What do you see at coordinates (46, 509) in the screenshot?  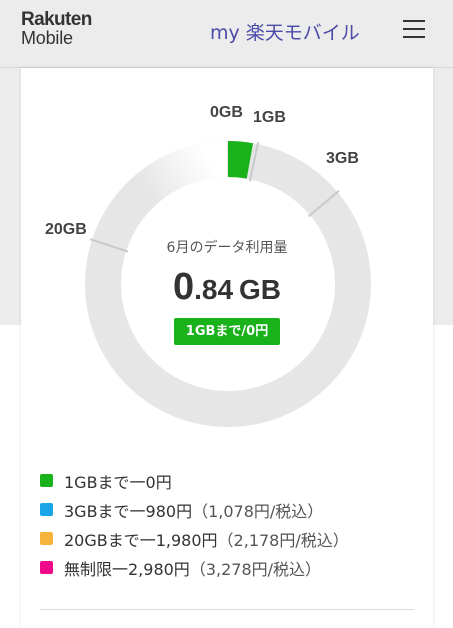 I see `legend-swatch-blue` at bounding box center [46, 509].